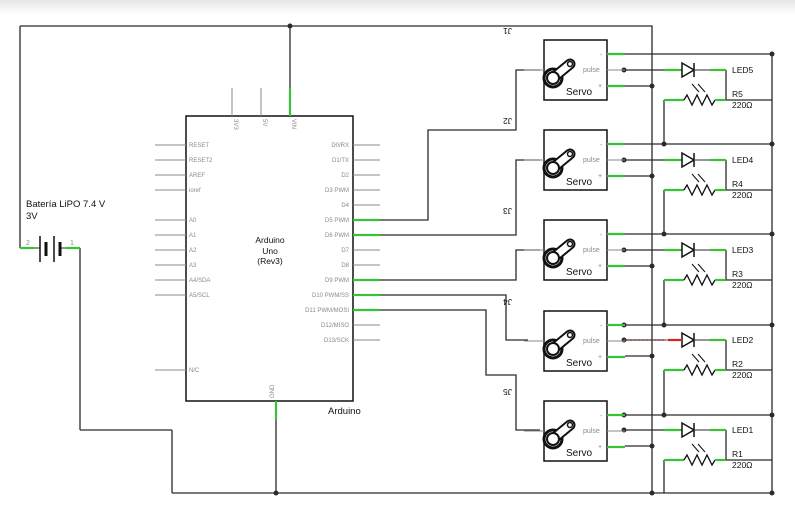 This screenshot has height=506, width=795. I want to click on arduino-right-pin-label: D12/MISO, so click(335, 326).